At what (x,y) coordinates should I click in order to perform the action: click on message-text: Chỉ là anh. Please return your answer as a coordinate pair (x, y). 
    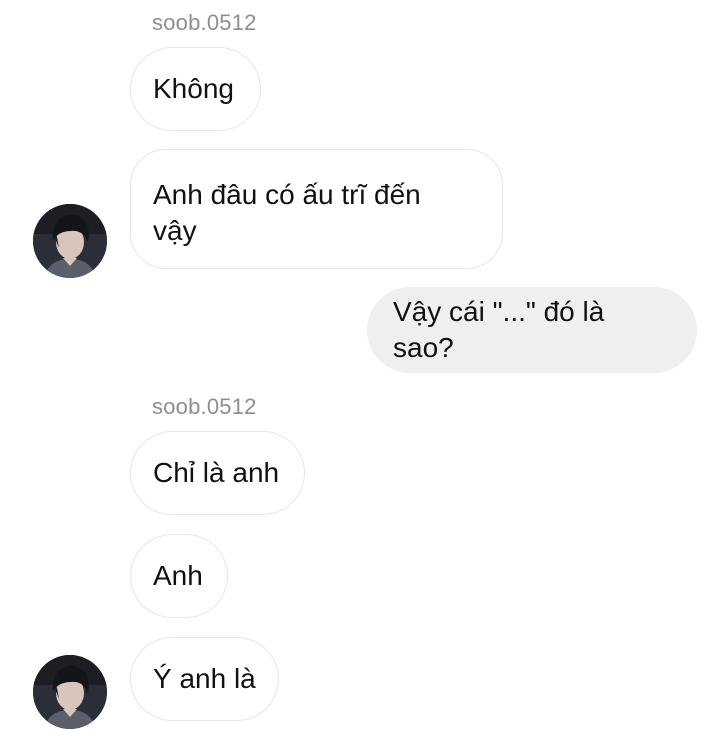
    Looking at the image, I should click on (216, 472).